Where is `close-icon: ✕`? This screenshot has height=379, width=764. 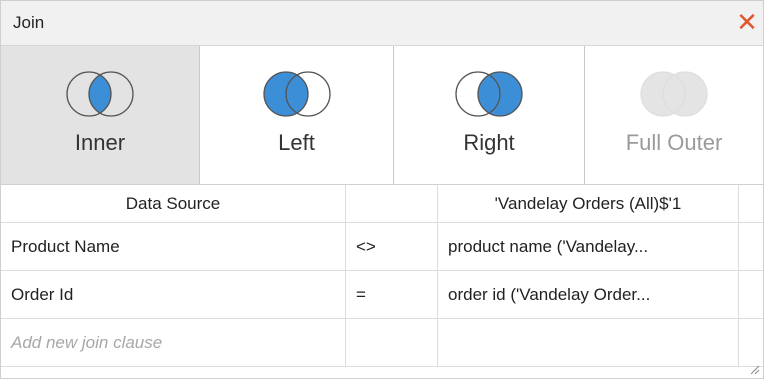
close-icon: ✕ is located at coordinates (747, 21).